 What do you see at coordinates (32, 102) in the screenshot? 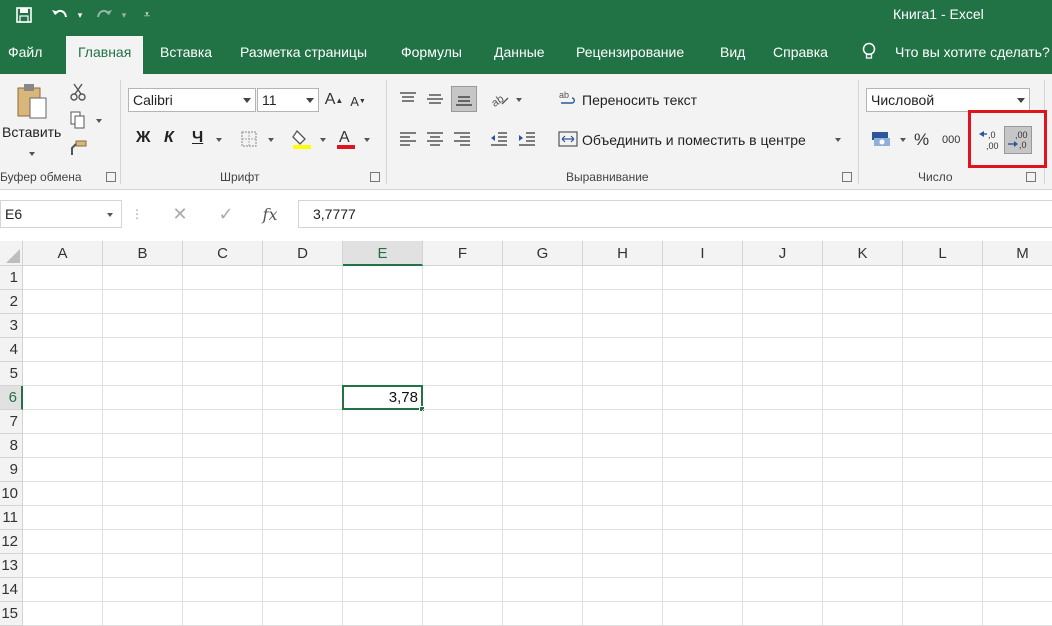
I see `paste-icon` at bounding box center [32, 102].